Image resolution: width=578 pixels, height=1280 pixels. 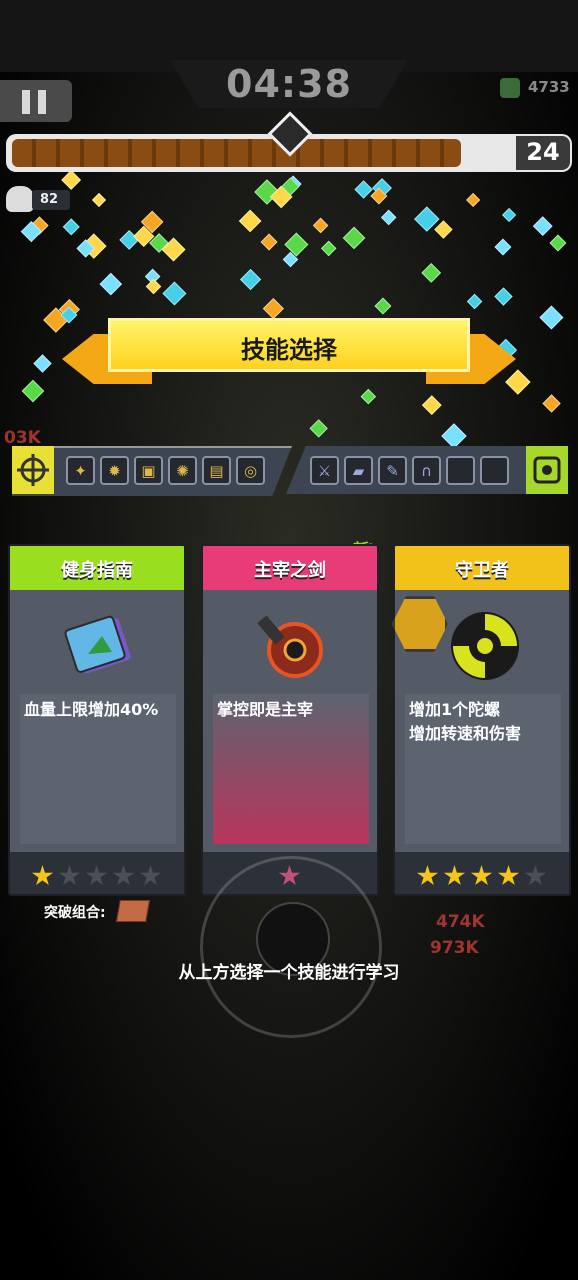 What do you see at coordinates (97, 570) in the screenshot?
I see `card-title: 健身指南` at bounding box center [97, 570].